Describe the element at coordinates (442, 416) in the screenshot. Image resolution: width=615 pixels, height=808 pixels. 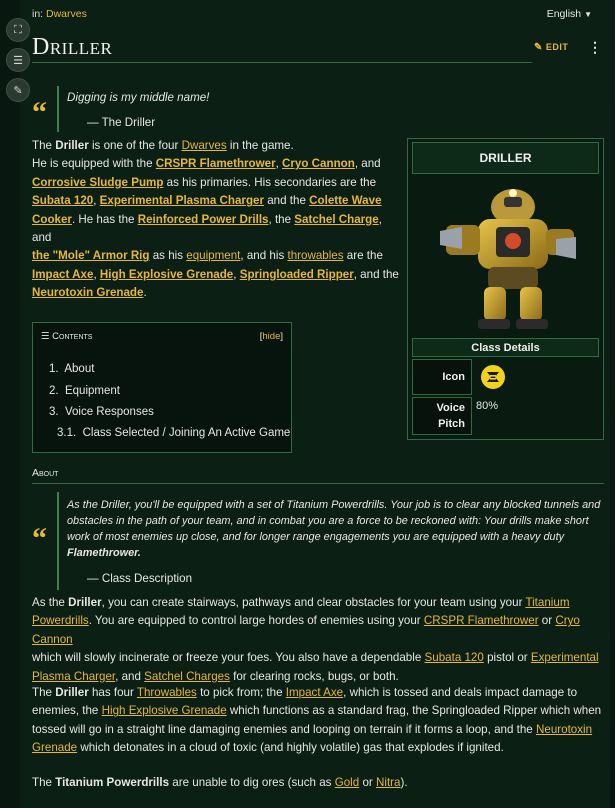
I see `voice-label-cell: Voice Pitch` at that location.